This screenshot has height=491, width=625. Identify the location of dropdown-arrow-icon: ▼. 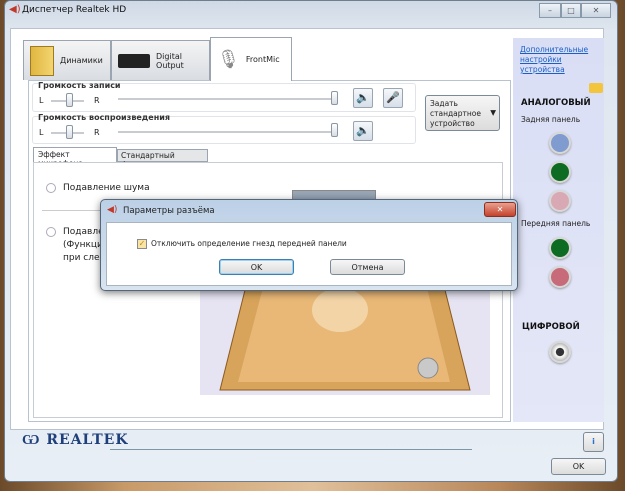
(493, 112).